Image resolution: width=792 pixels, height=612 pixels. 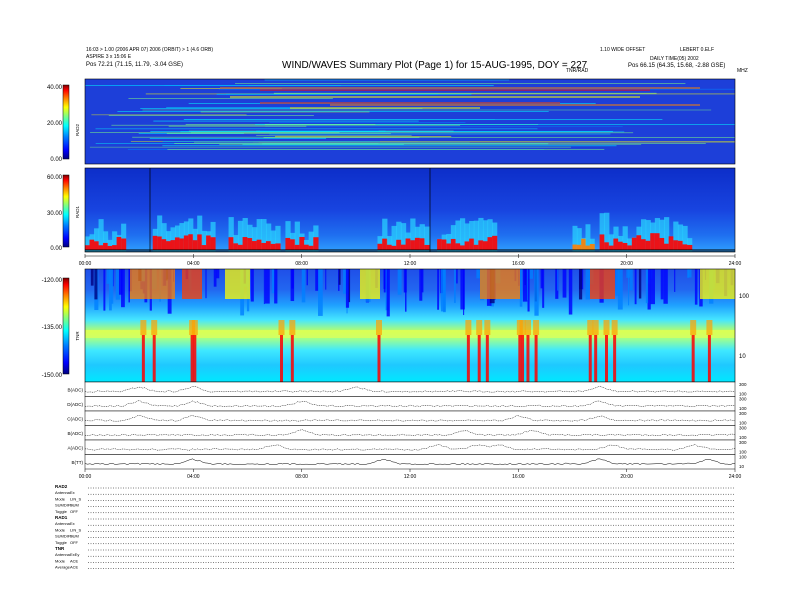 I want to click on time-axis-lower-label: 12:00, so click(x=410, y=477).